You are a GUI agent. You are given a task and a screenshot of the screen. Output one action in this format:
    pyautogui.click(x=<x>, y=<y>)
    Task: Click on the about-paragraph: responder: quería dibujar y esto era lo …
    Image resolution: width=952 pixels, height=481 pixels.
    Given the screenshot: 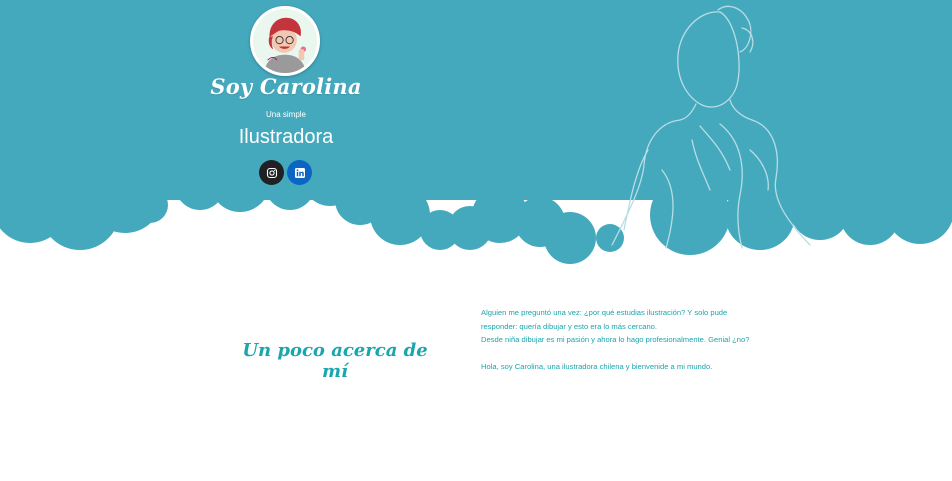 What is the action you would take?
    pyautogui.click(x=569, y=326)
    